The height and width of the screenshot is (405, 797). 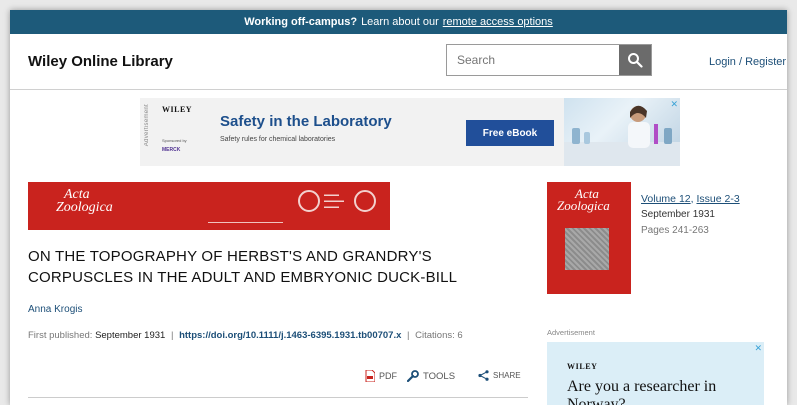 What do you see at coordinates (413, 376) in the screenshot?
I see `wrench-icon` at bounding box center [413, 376].